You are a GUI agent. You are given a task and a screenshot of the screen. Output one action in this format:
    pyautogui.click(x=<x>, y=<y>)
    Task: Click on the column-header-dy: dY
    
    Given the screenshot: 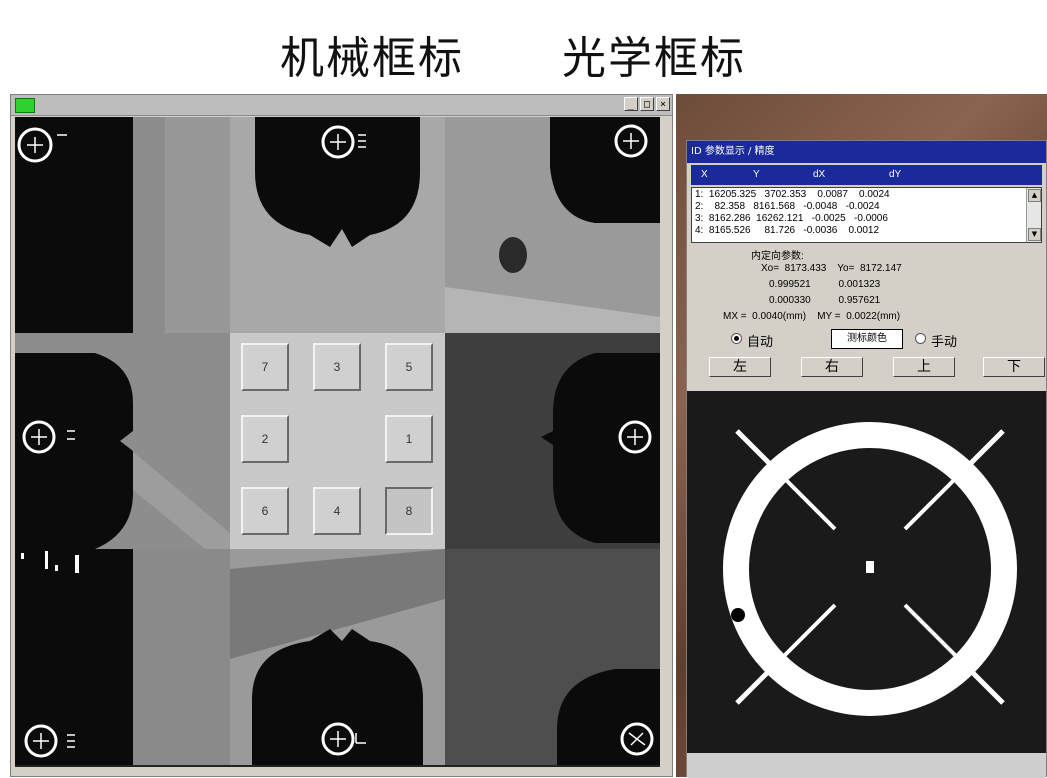 What is the action you would take?
    pyautogui.click(x=895, y=174)
    